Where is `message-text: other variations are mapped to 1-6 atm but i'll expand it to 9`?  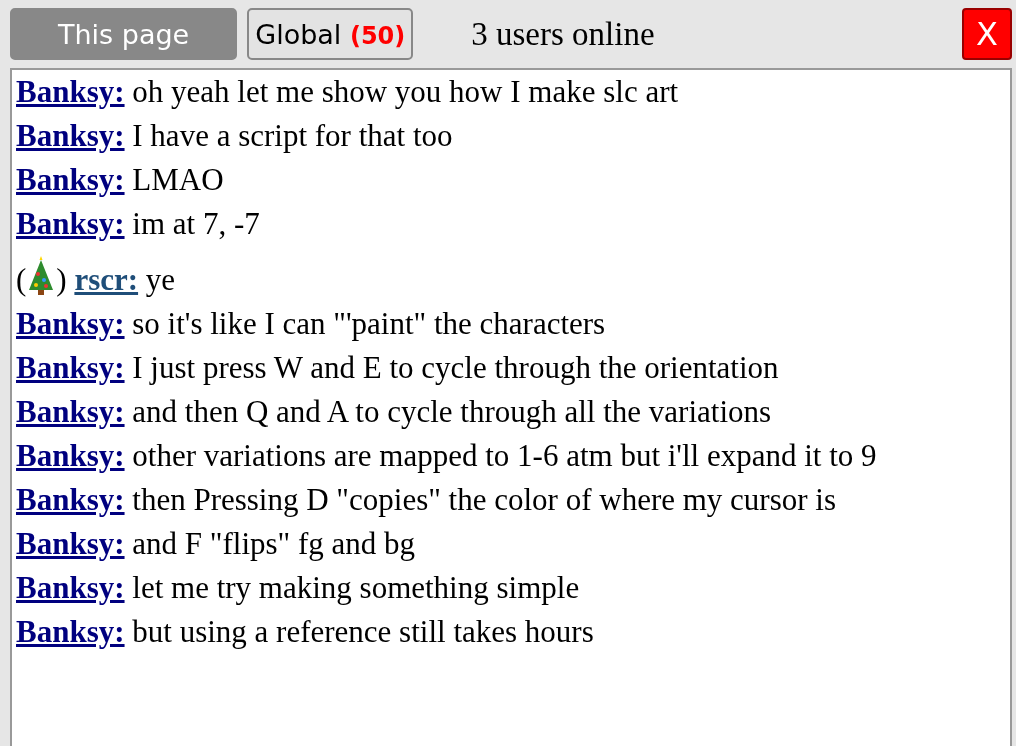
message-text: other variations are mapped to 1-6 atm but i'll expand it to 9 is located at coordinates (504, 455).